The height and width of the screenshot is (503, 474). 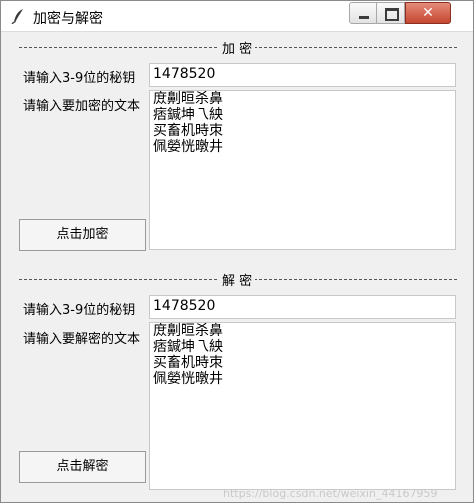 What do you see at coordinates (188, 99) in the screenshot?
I see `encrypt-text-line: 庻劓晅杀鼻` at bounding box center [188, 99].